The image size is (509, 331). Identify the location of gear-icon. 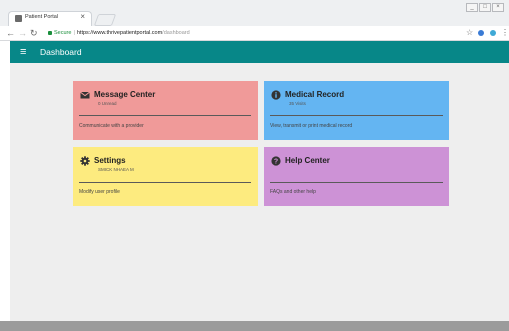
(85, 161).